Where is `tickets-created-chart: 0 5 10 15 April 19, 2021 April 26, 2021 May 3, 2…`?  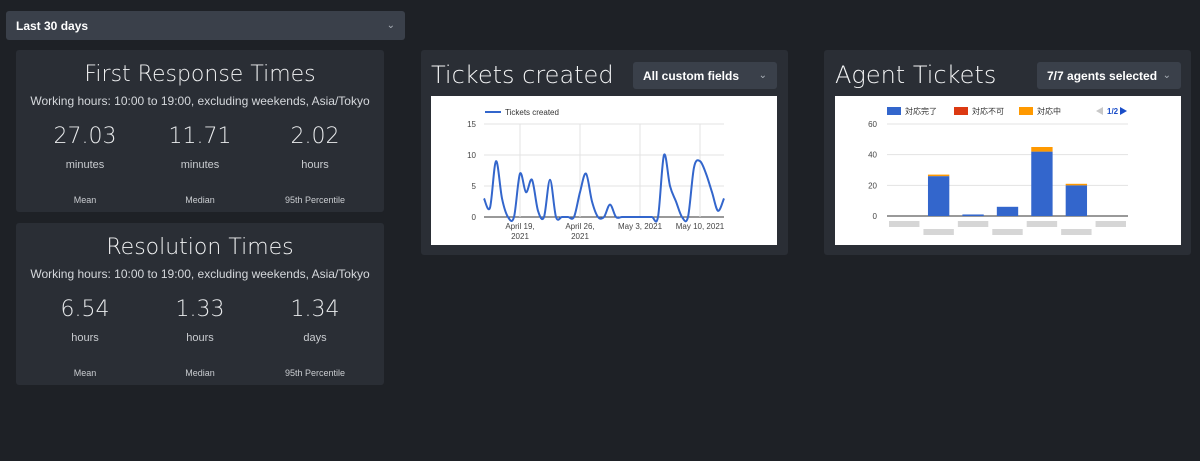
tickets-created-chart: 0 5 10 15 April 19, 2021 April 26, 2021 May 3, 2… is located at coordinates (604, 170).